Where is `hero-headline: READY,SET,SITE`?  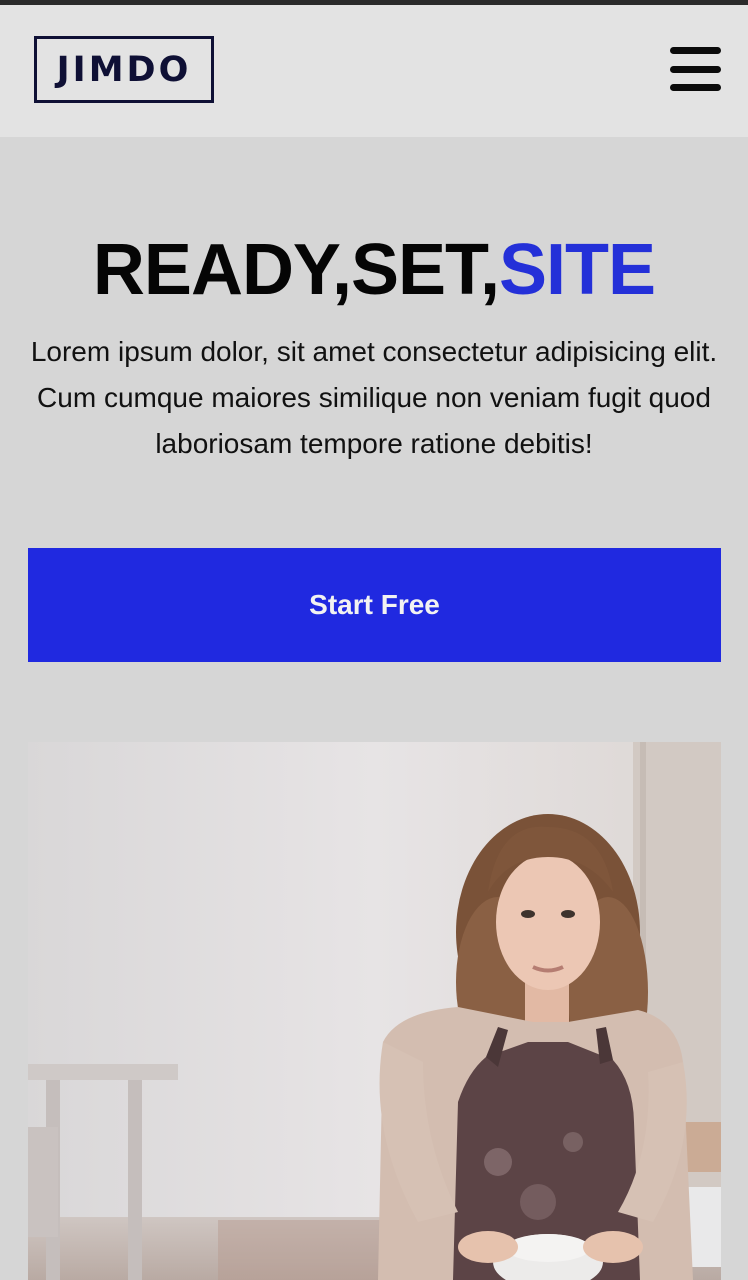 hero-headline: READY,SET,SITE is located at coordinates (374, 270).